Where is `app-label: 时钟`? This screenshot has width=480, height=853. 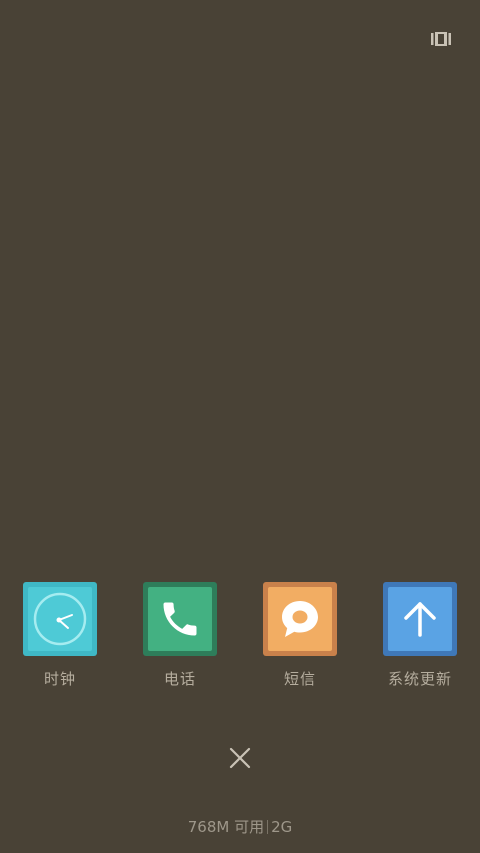
app-label: 时钟 is located at coordinates (59, 679).